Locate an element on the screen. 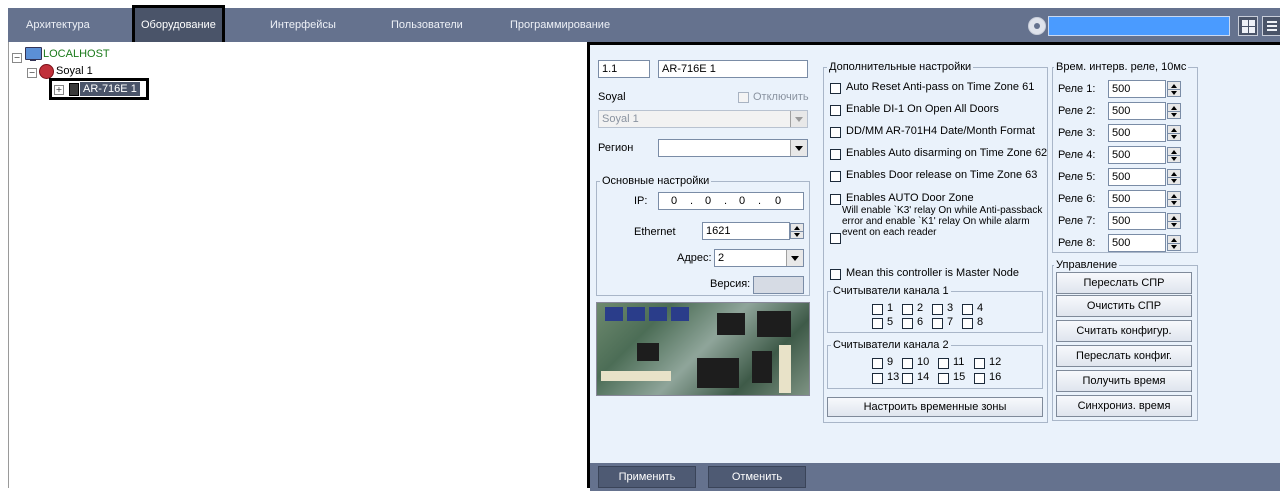 This screenshot has height=491, width=1280. reader-6-checkbox is located at coordinates (907, 323).